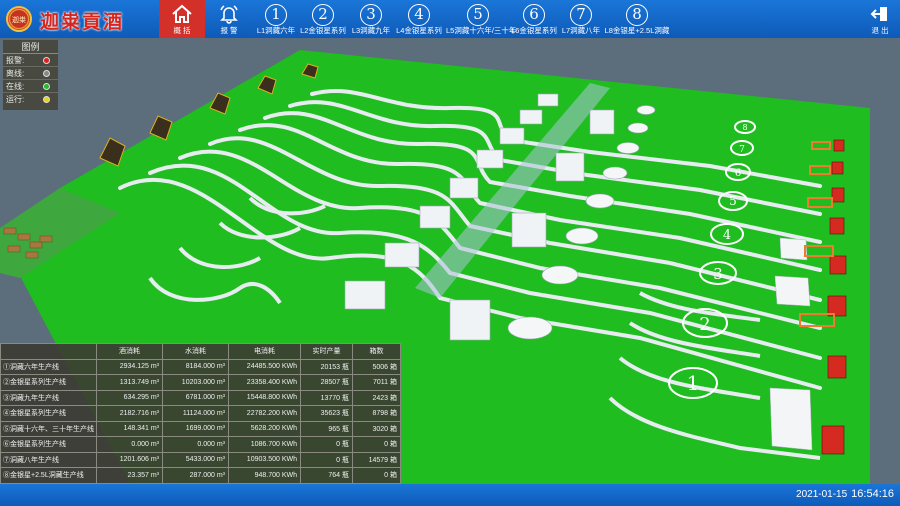 Image resolution: width=900 pixels, height=506 pixels. What do you see at coordinates (48, 366) in the screenshot?
I see `line-name: ①洞藏六年生产线` at bounding box center [48, 366].